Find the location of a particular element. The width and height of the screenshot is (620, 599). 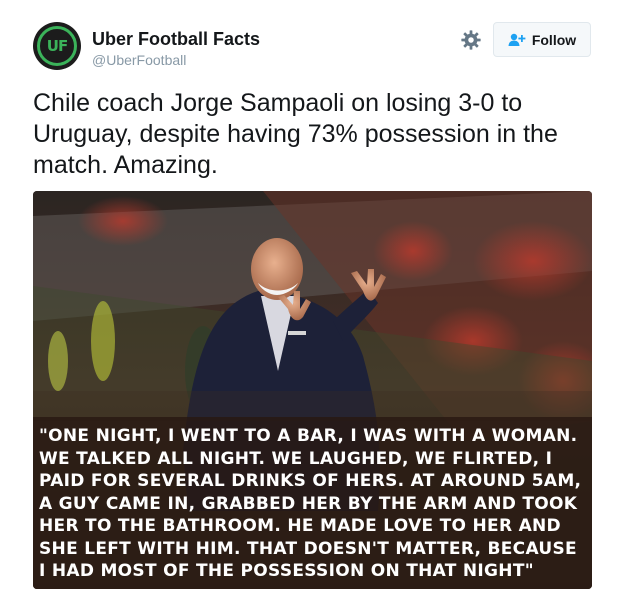

avatar: UF is located at coordinates (57, 46).